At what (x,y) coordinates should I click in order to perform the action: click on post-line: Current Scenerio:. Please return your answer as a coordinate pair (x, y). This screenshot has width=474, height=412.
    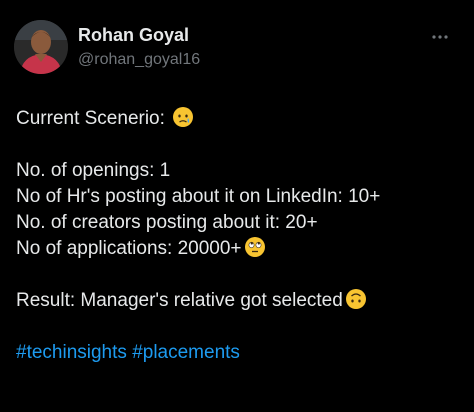
    Looking at the image, I should click on (241, 119).